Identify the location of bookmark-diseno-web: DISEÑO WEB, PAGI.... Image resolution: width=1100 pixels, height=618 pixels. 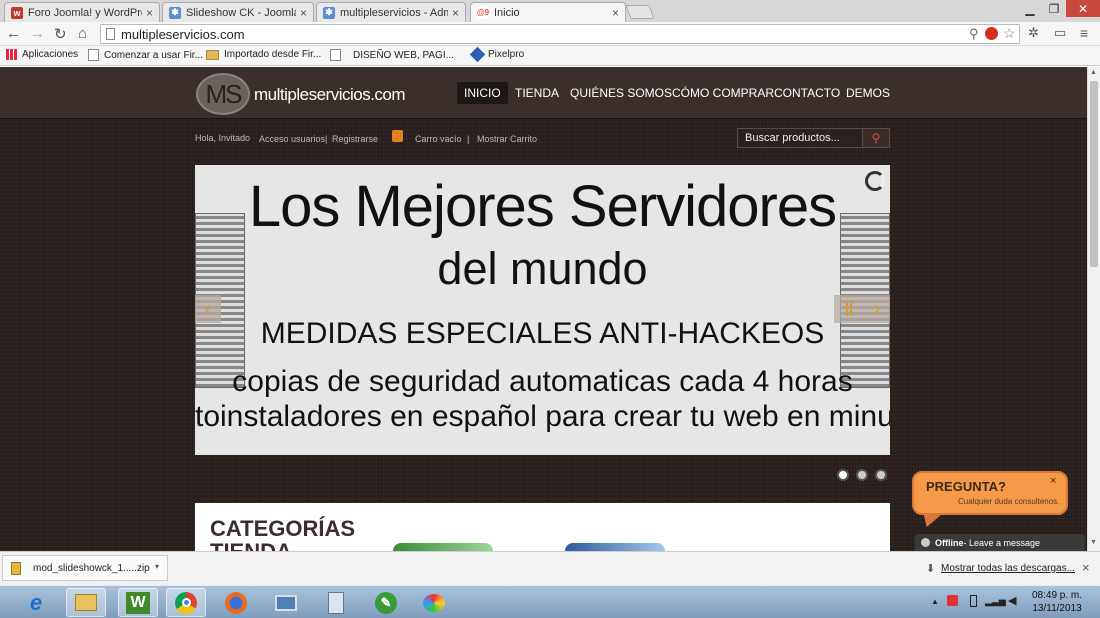
(392, 55).